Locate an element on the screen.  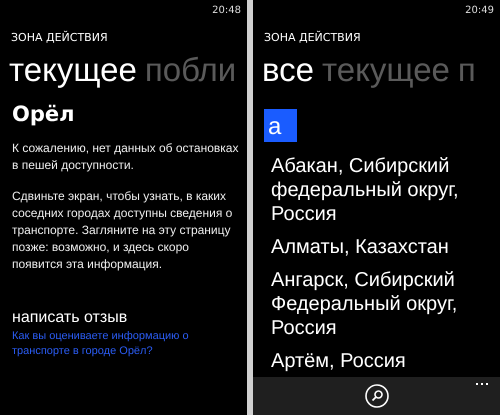
status-time: 20:49 is located at coordinates (479, 10).